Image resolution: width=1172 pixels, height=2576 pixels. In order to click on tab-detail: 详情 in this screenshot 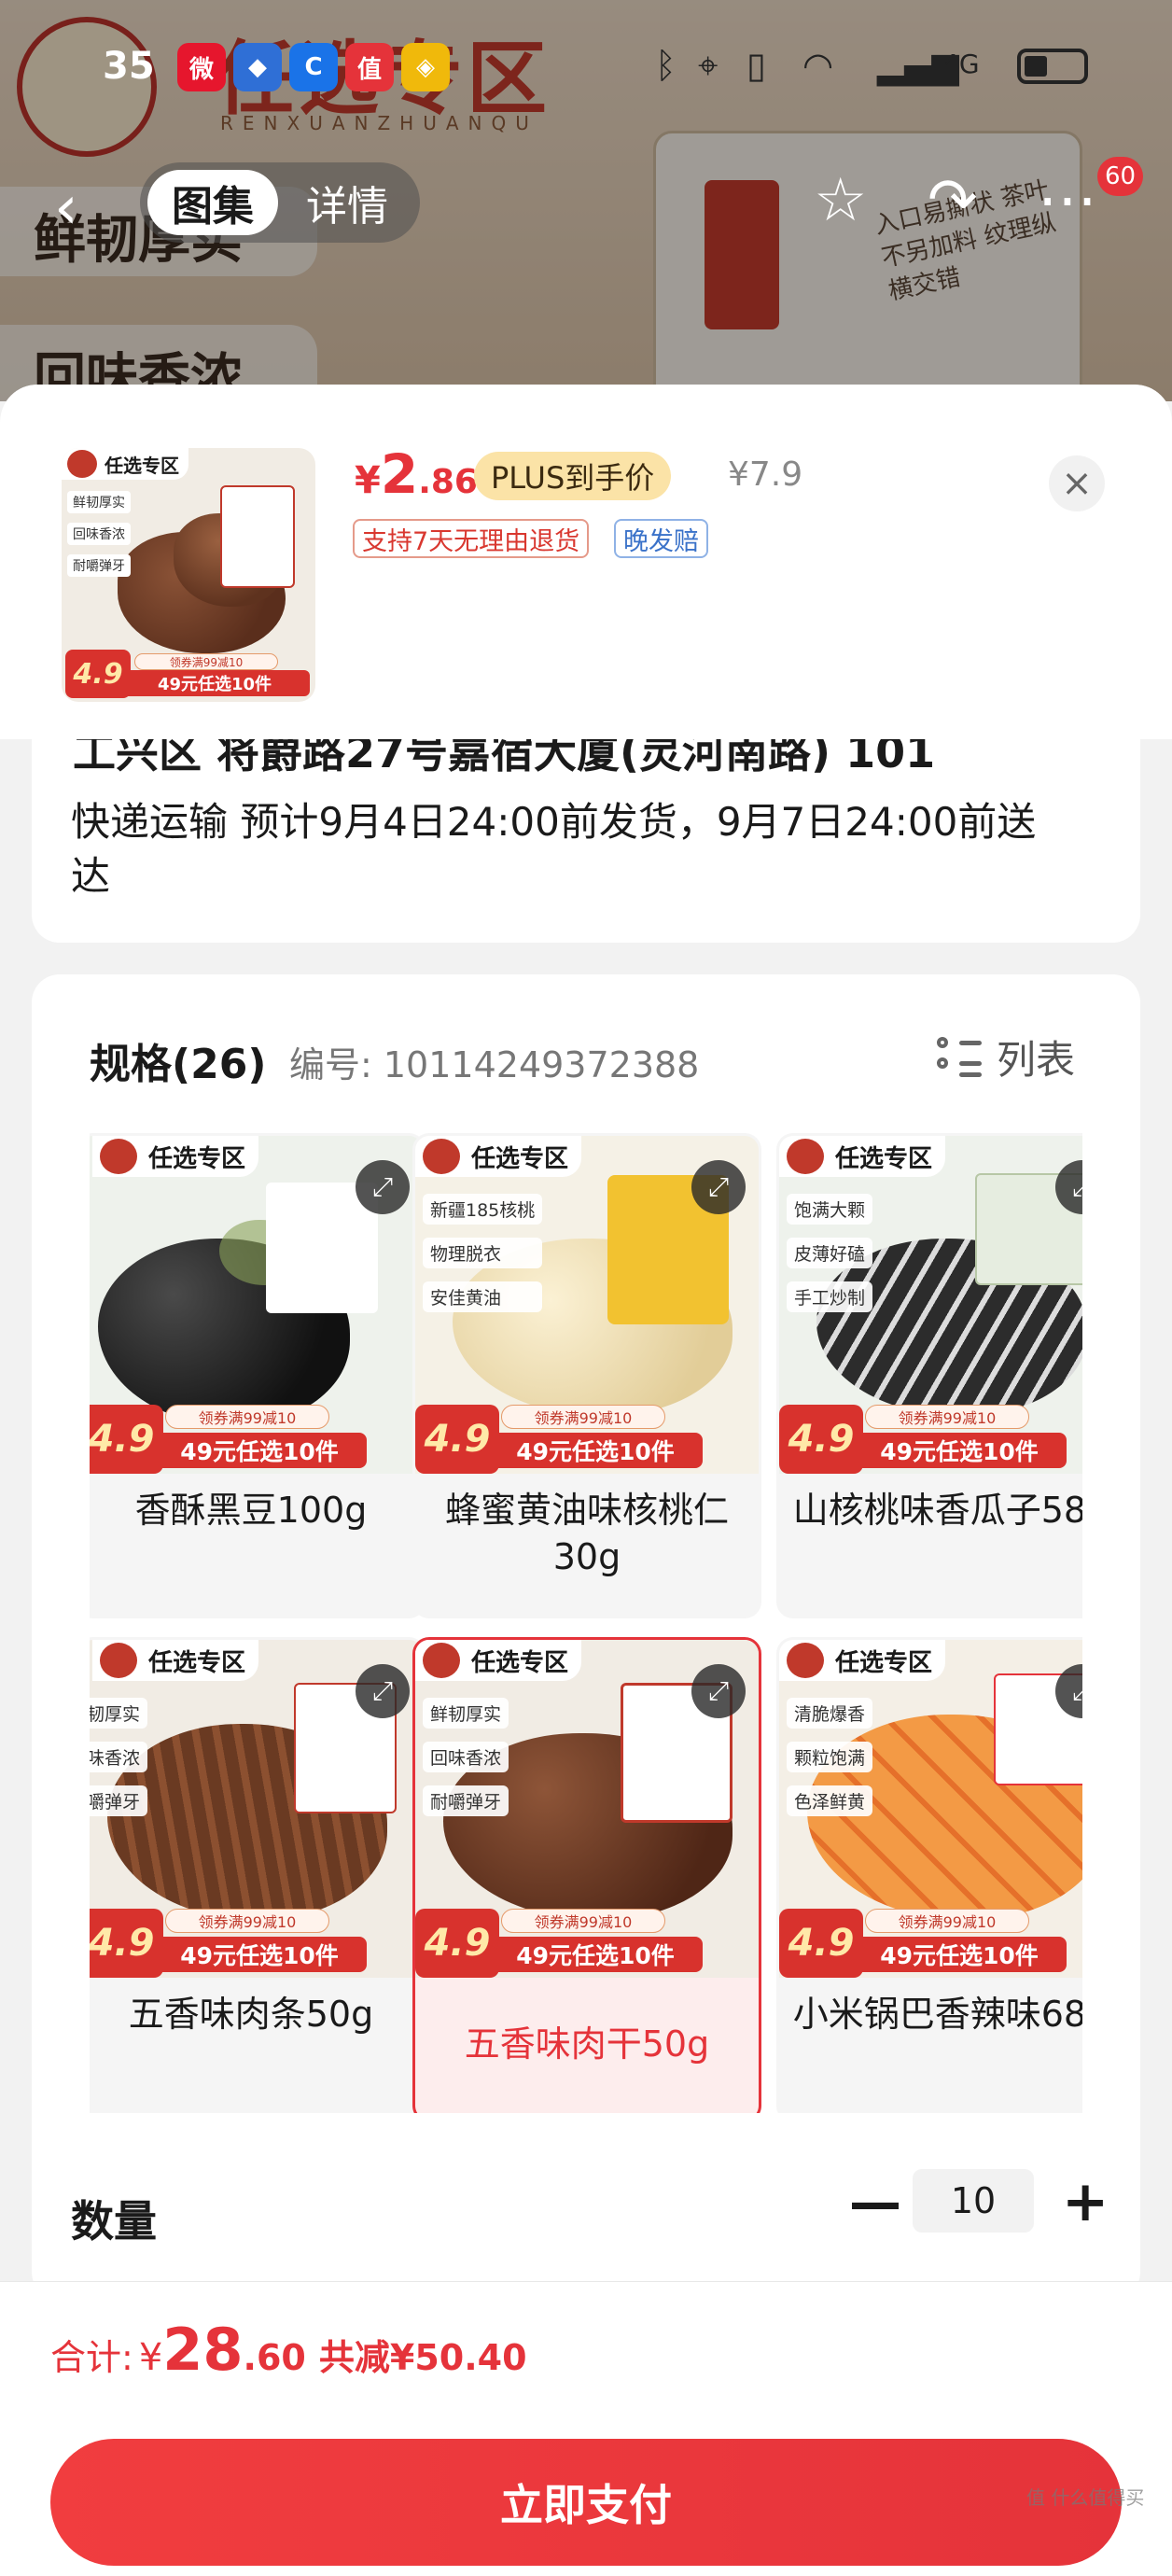, I will do `click(347, 202)`.